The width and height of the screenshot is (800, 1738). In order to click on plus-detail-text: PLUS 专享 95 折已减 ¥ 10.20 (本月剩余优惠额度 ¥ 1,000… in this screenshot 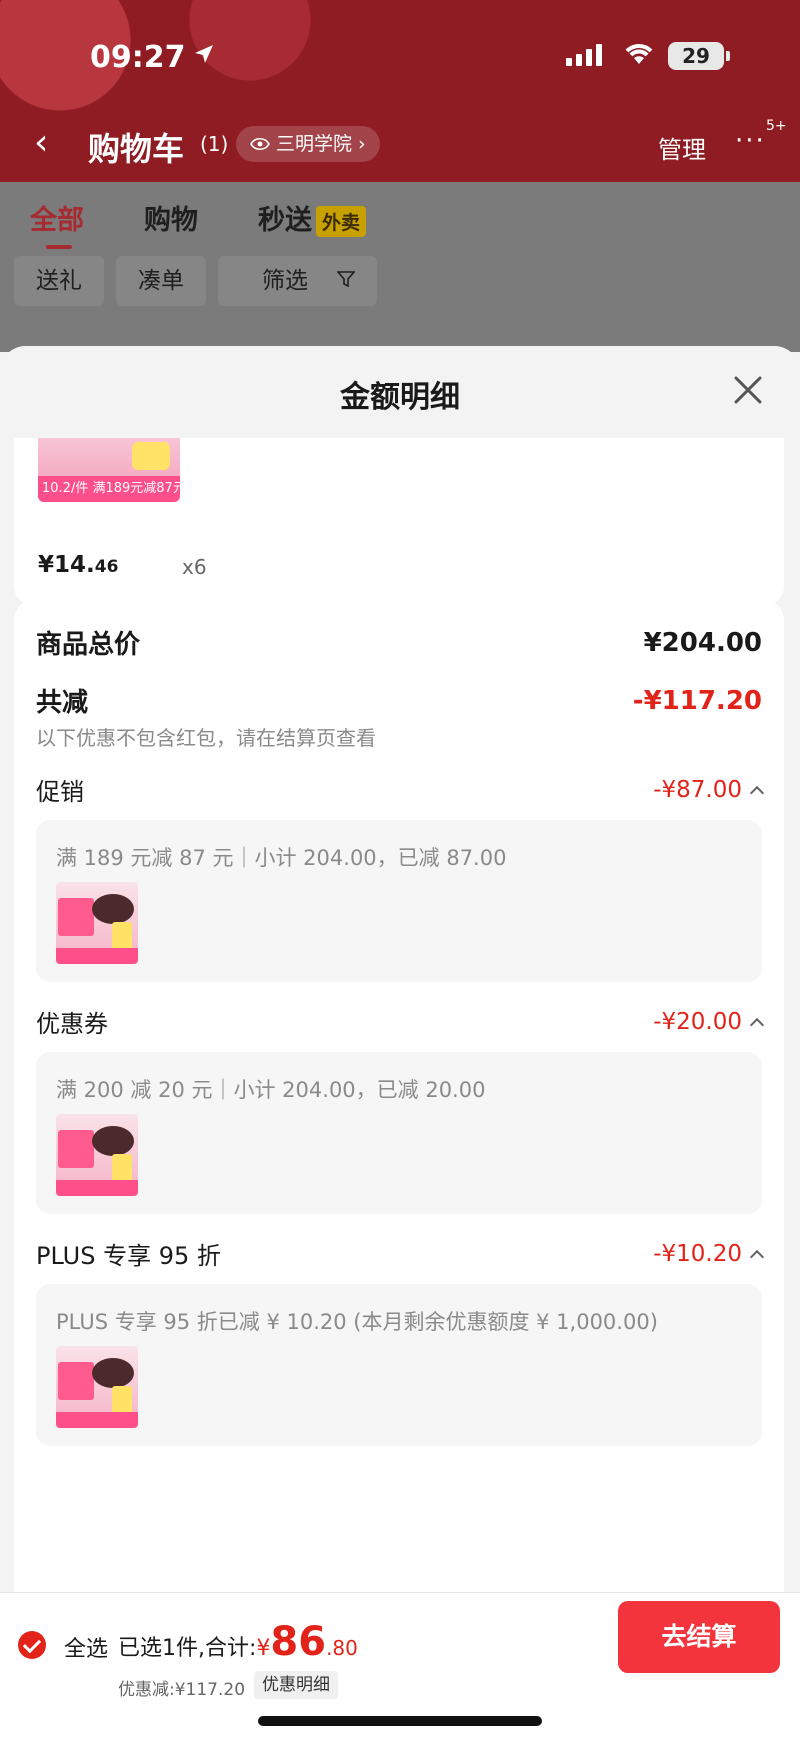, I will do `click(357, 1322)`.